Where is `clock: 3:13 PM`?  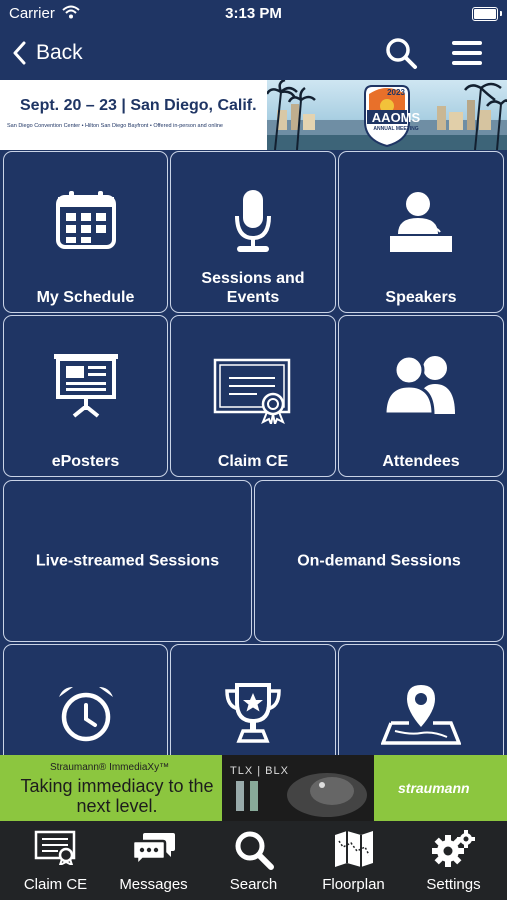 clock: 3:13 PM is located at coordinates (253, 13).